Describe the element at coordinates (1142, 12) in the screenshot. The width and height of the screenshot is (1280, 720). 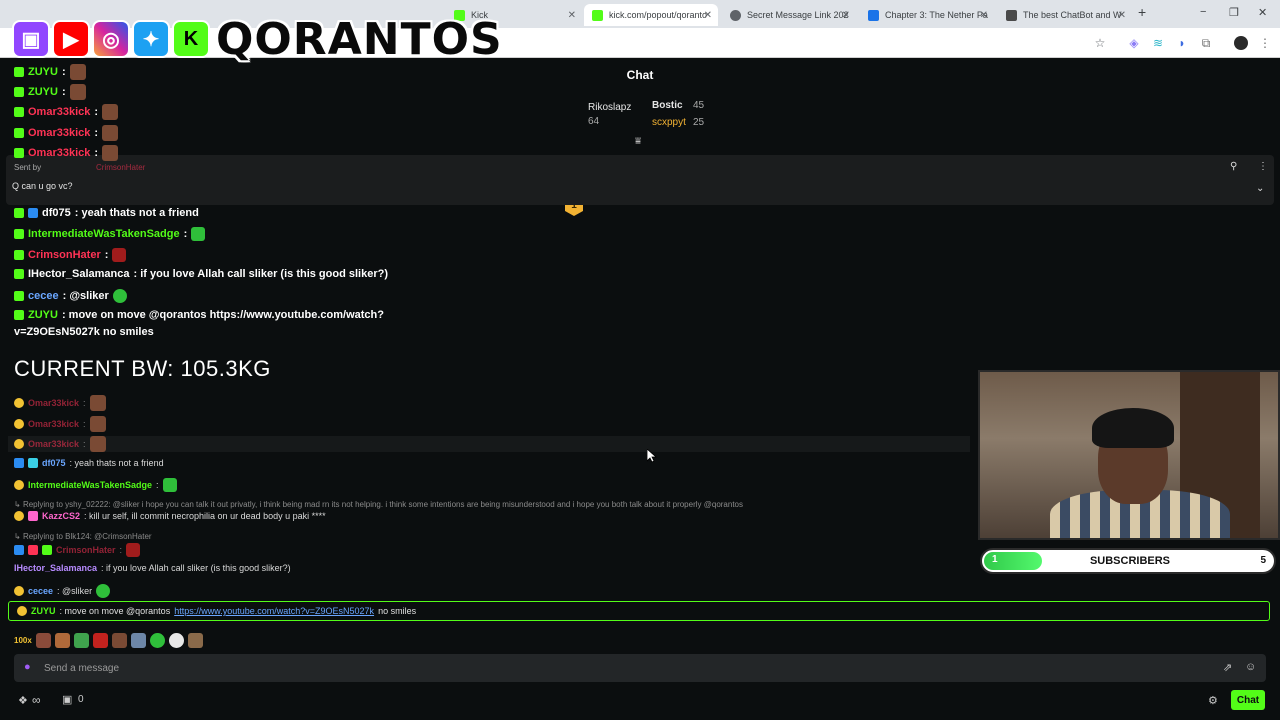
I see `new-tab-button: +` at that location.